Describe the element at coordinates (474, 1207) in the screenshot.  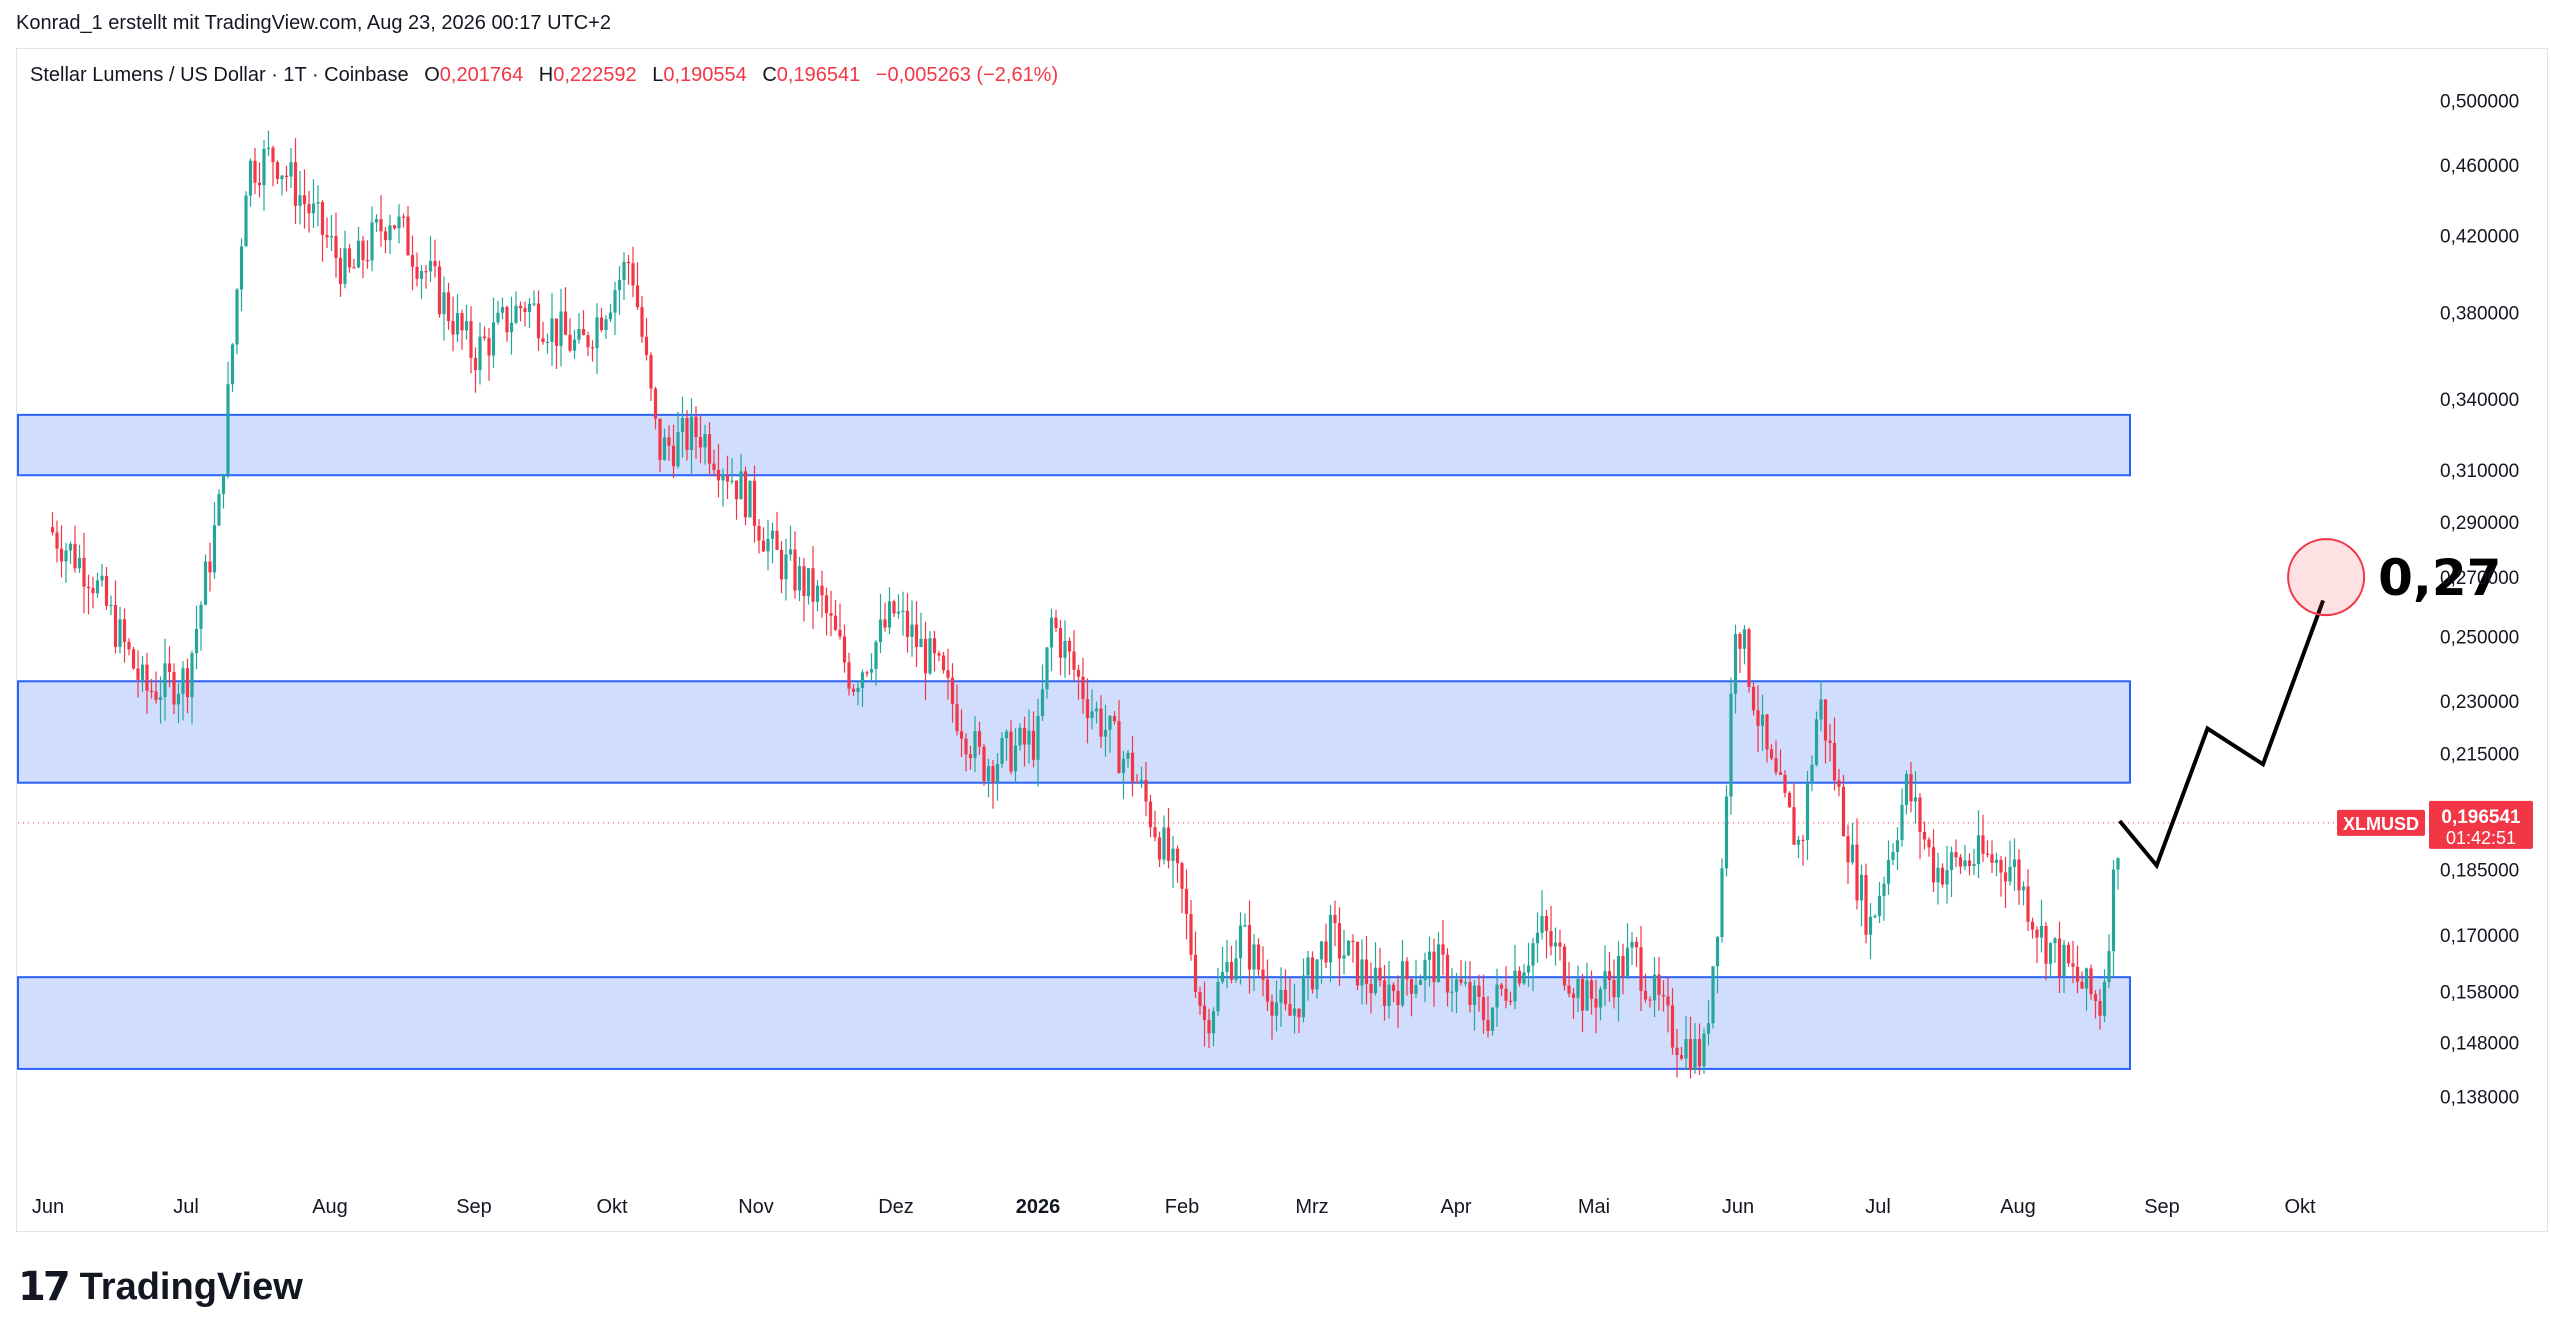
I see `x-tick-label-3: Sep` at that location.